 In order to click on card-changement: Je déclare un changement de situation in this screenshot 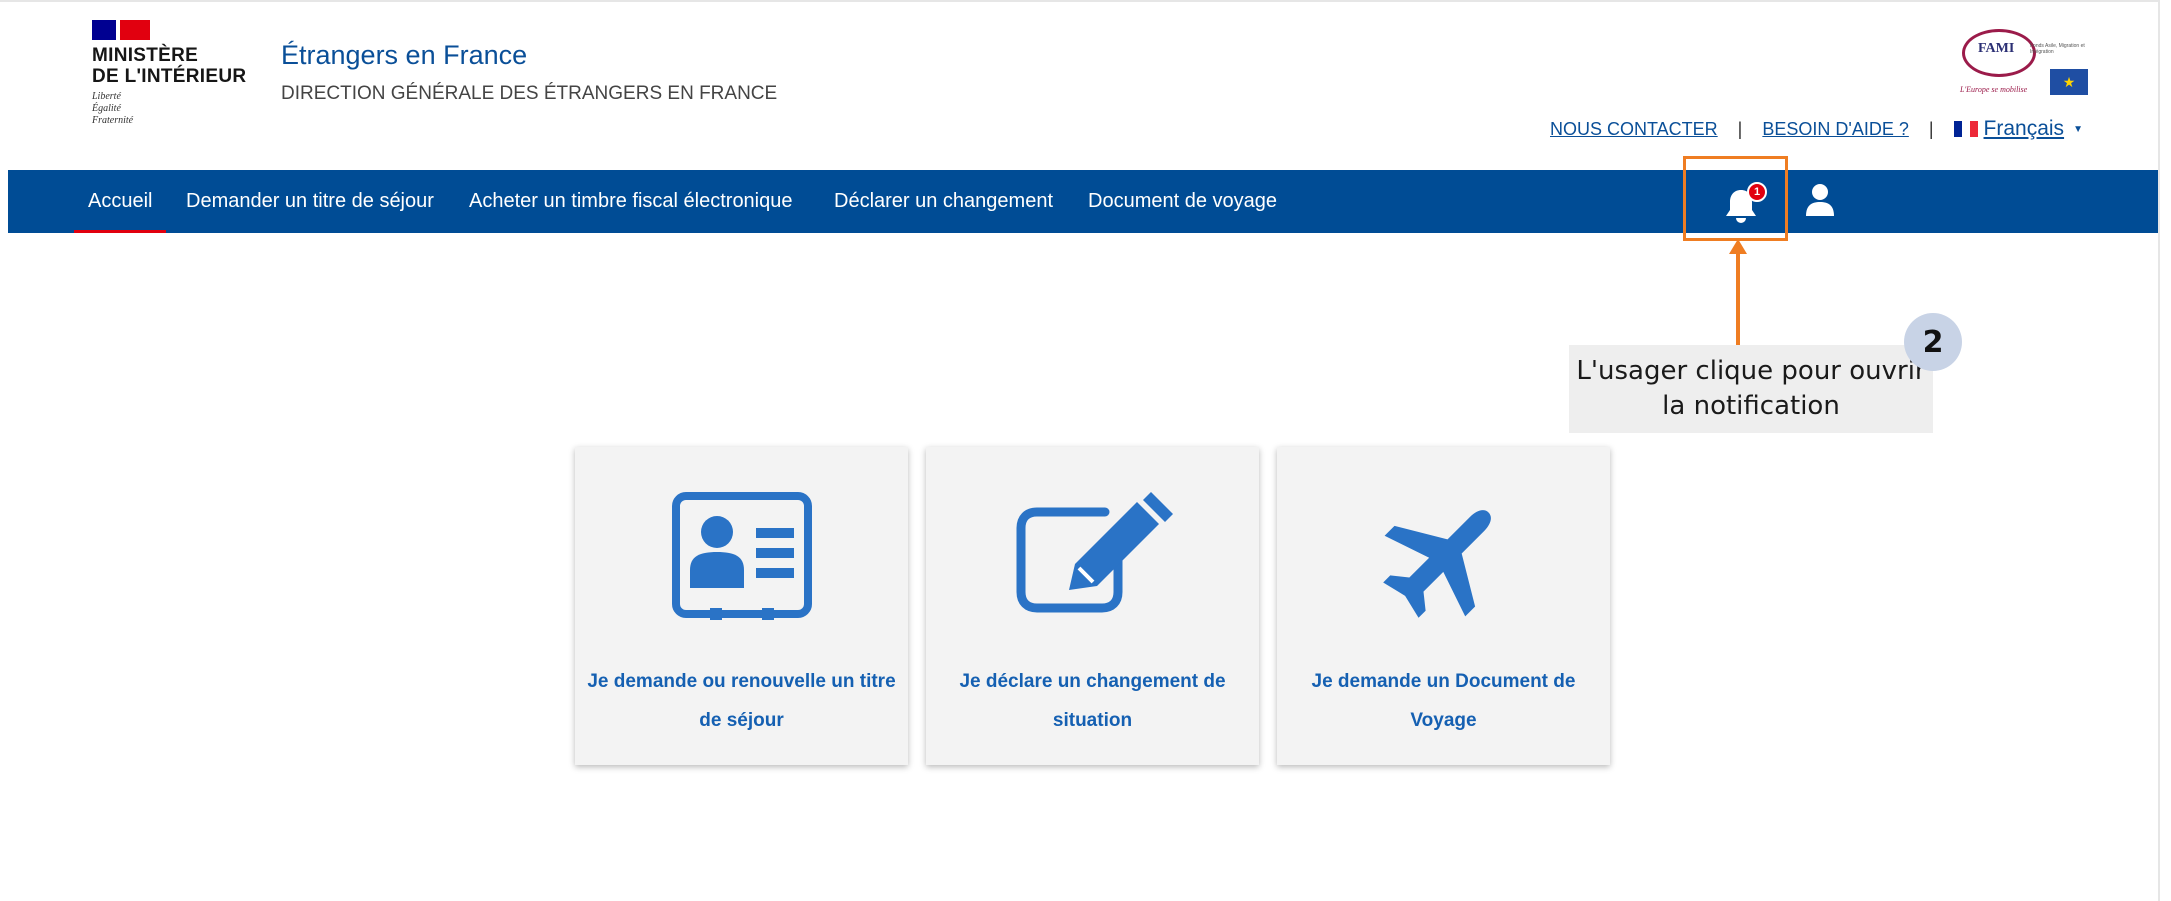, I will do `click(1092, 606)`.